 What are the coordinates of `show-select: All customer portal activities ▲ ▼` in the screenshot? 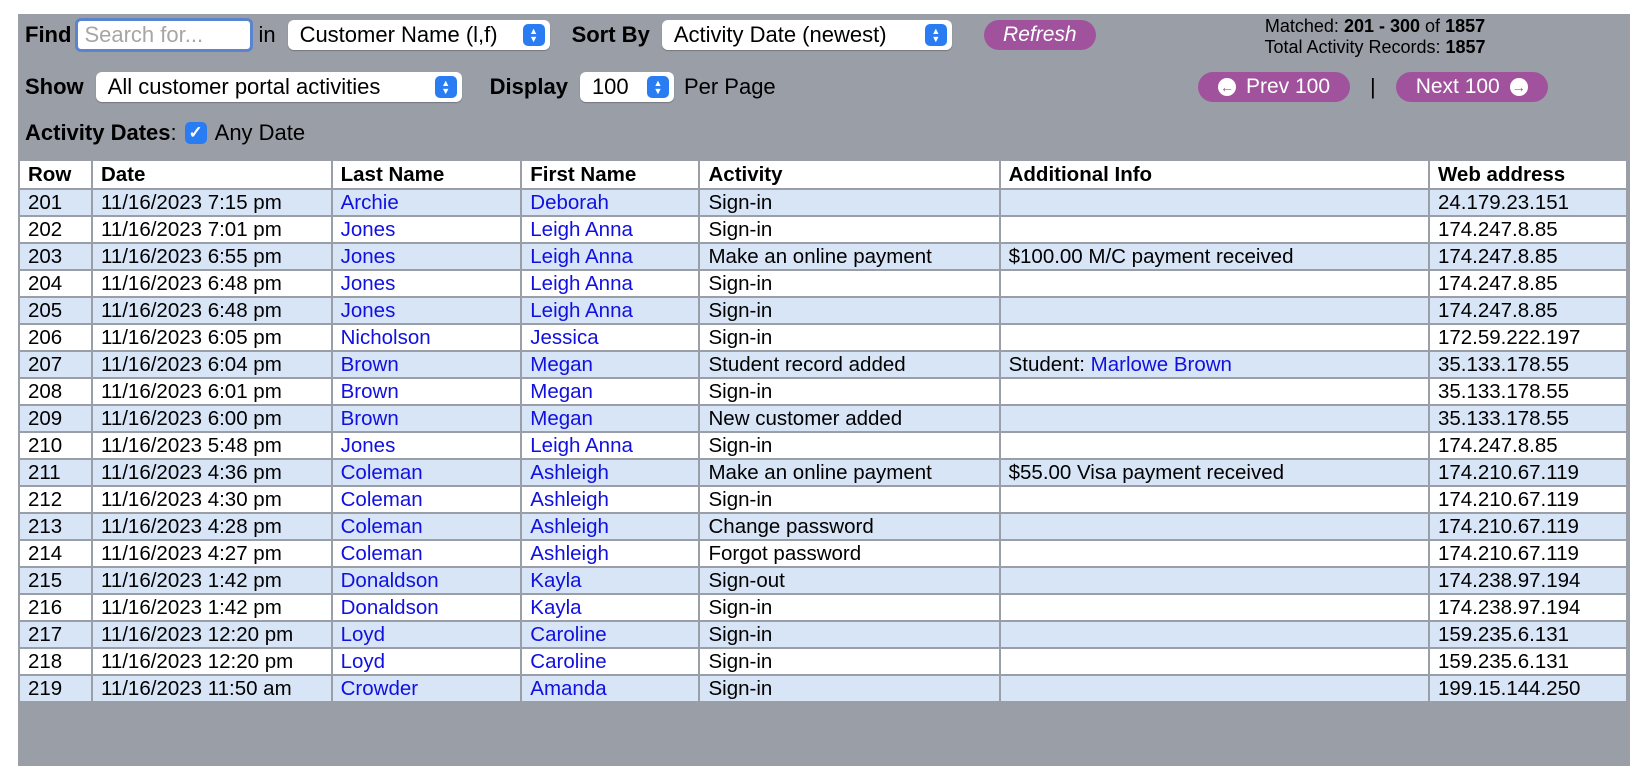 It's located at (278, 87).